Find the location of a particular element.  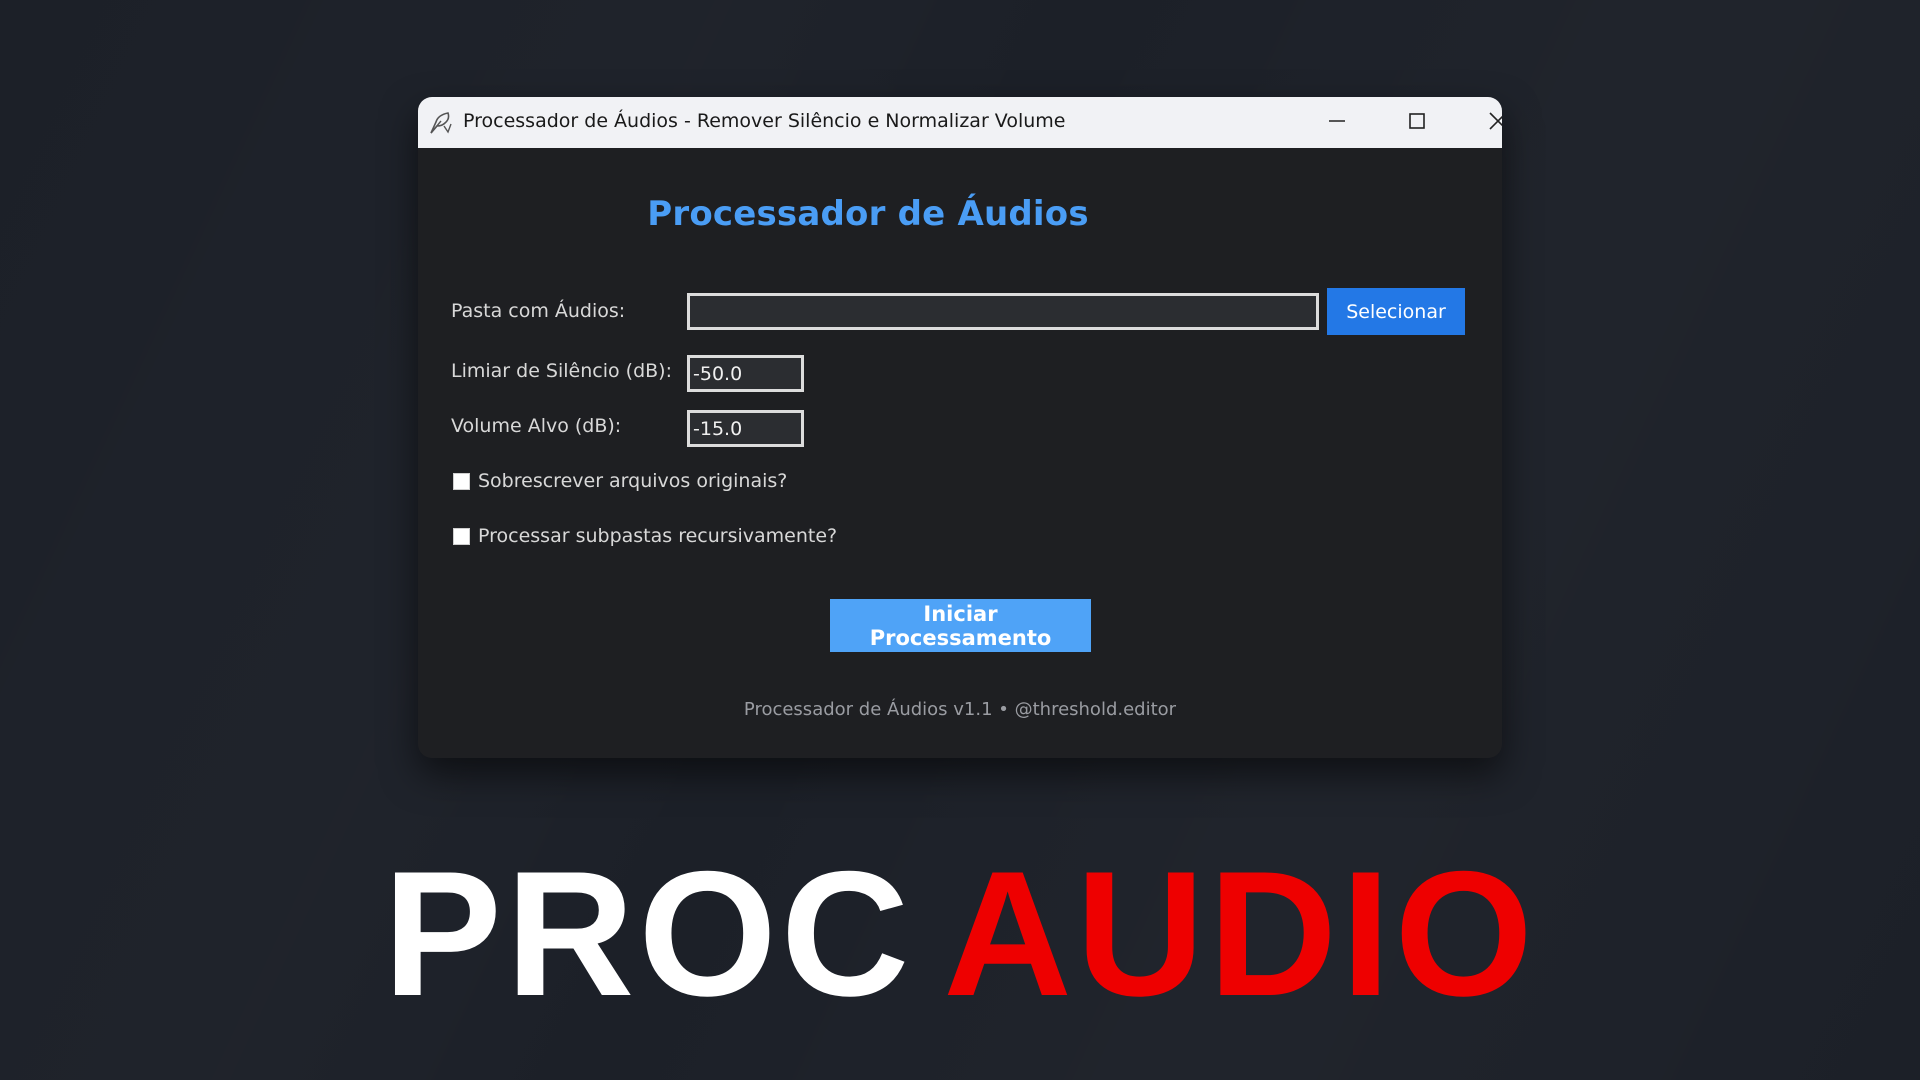

feather-icon is located at coordinates (441, 123).